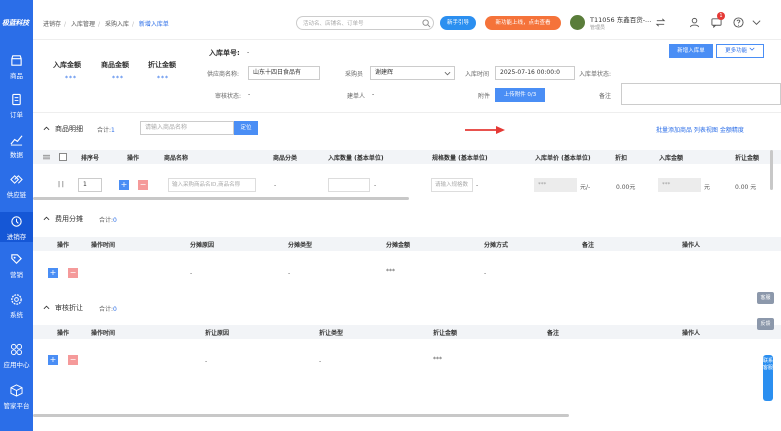 Image resolution: width=781 pixels, height=431 pixels. I want to click on breadcrumb-item: 入库管理, so click(83, 24).